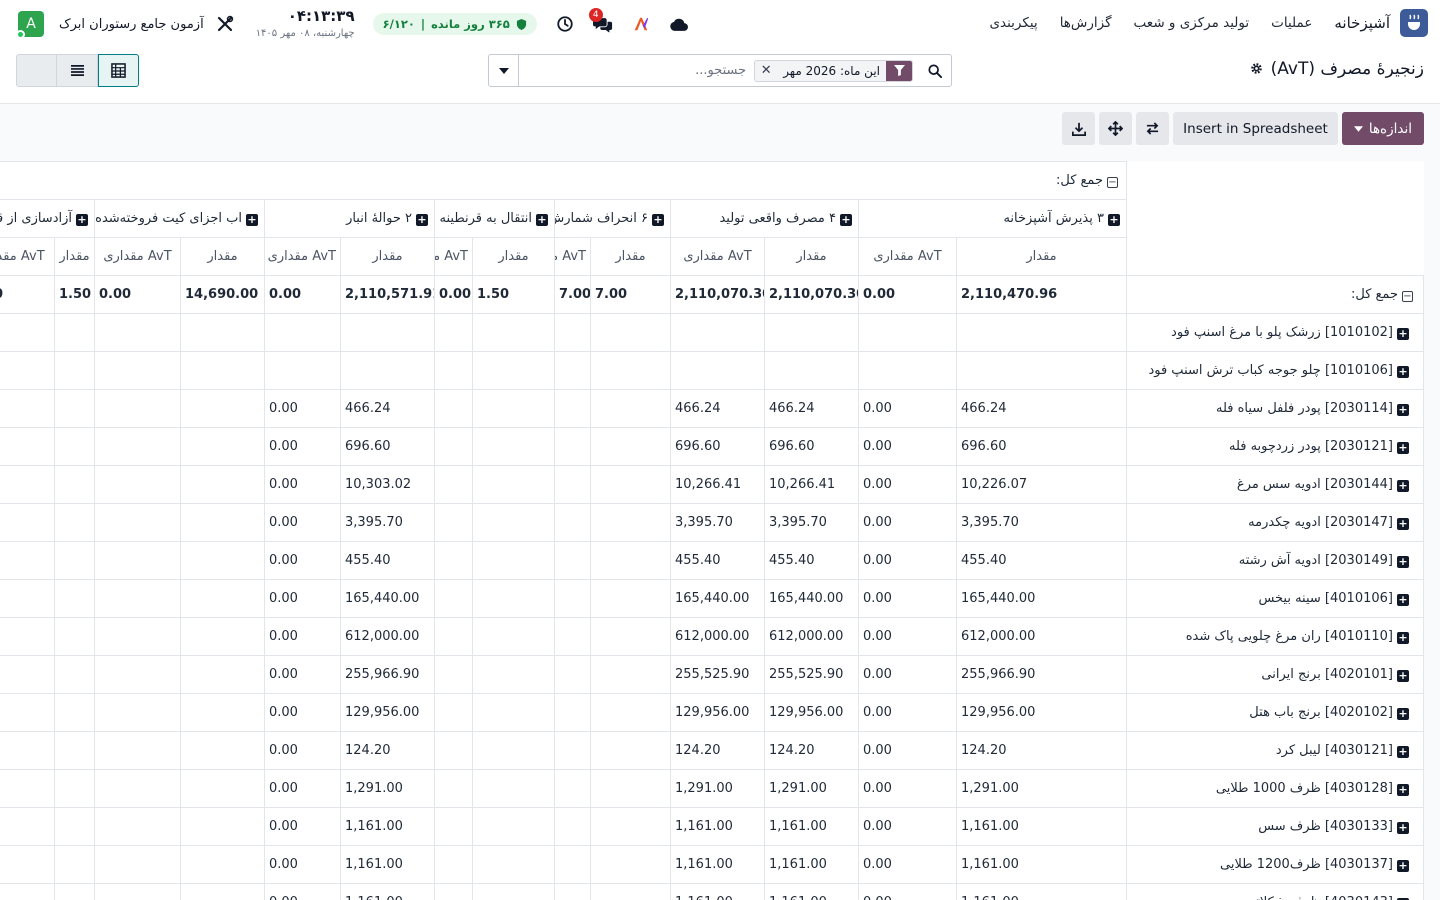  What do you see at coordinates (600, 21) in the screenshot?
I see `chat-icon: 4` at bounding box center [600, 21].